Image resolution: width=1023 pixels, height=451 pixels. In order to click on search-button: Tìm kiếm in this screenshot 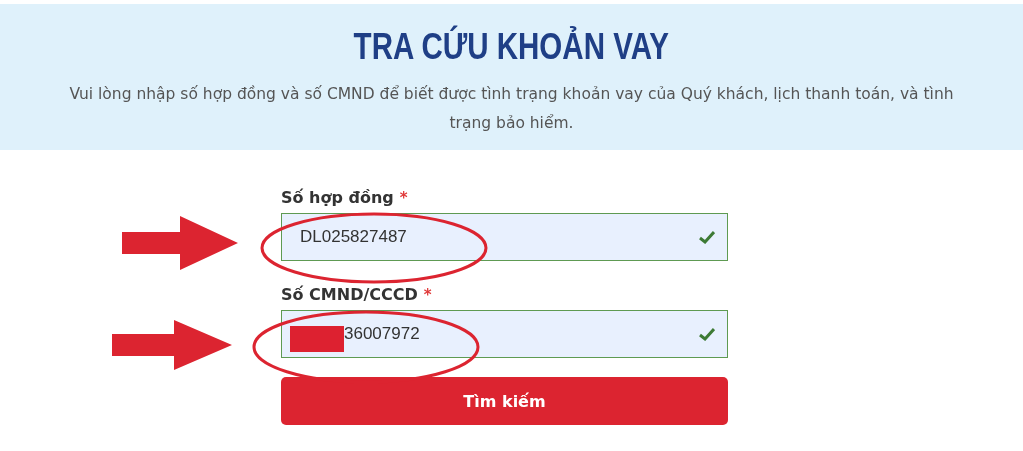, I will do `click(504, 401)`.